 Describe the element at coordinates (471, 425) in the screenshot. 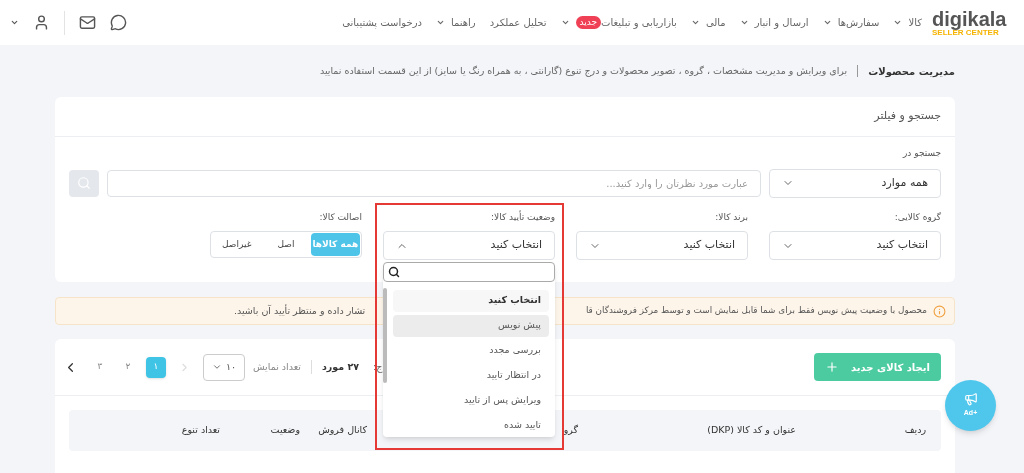

I see `dropdown-option: تایید شده` at that location.